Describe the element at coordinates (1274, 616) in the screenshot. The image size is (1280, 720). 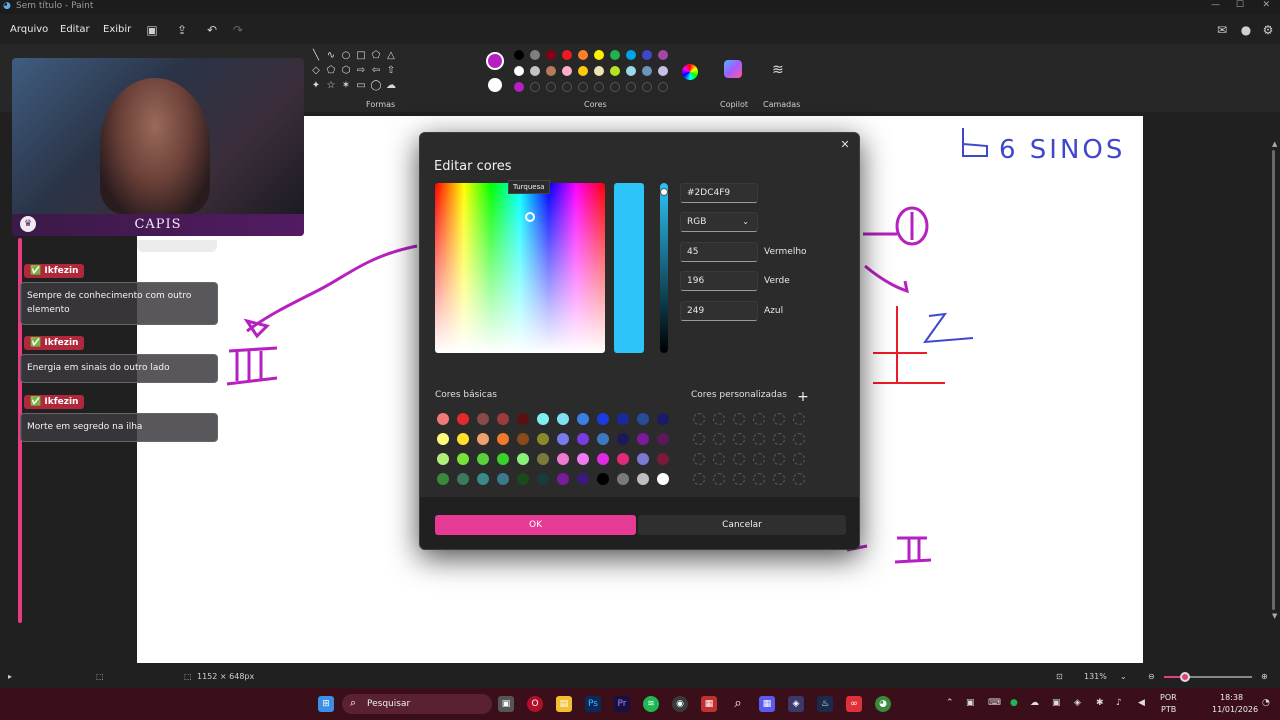
I see `scroll-down-icon: ▼` at that location.